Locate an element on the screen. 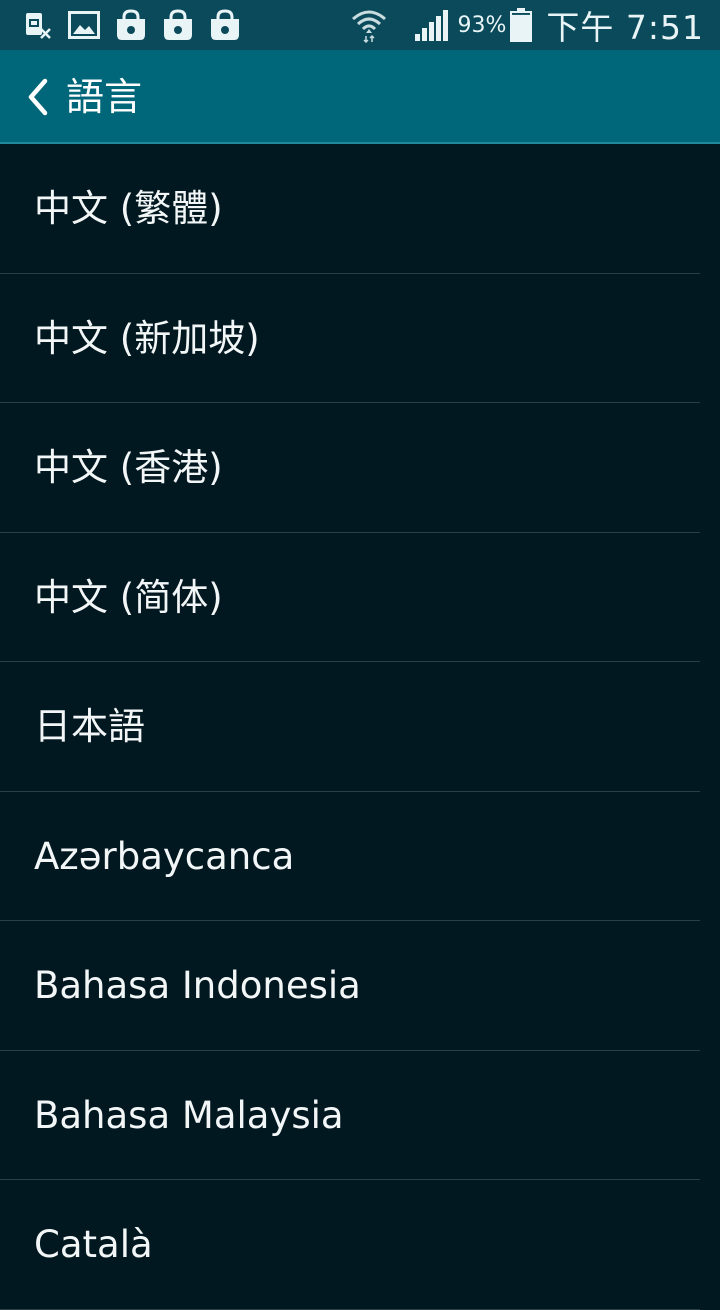  language-label: Azərbaycanca is located at coordinates (164, 856).